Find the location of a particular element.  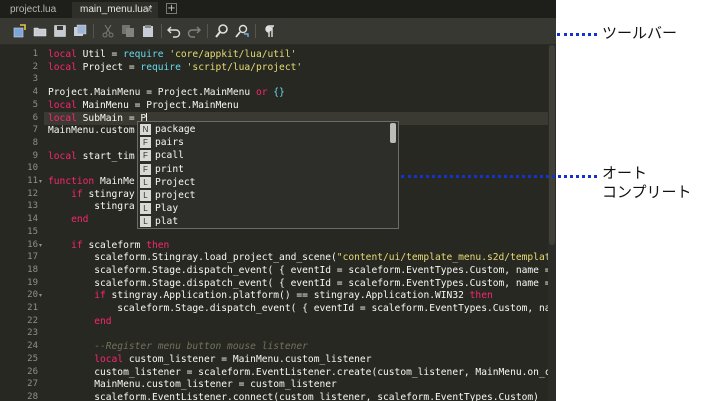

autocomplete-scrollbar is located at coordinates (393, 175).